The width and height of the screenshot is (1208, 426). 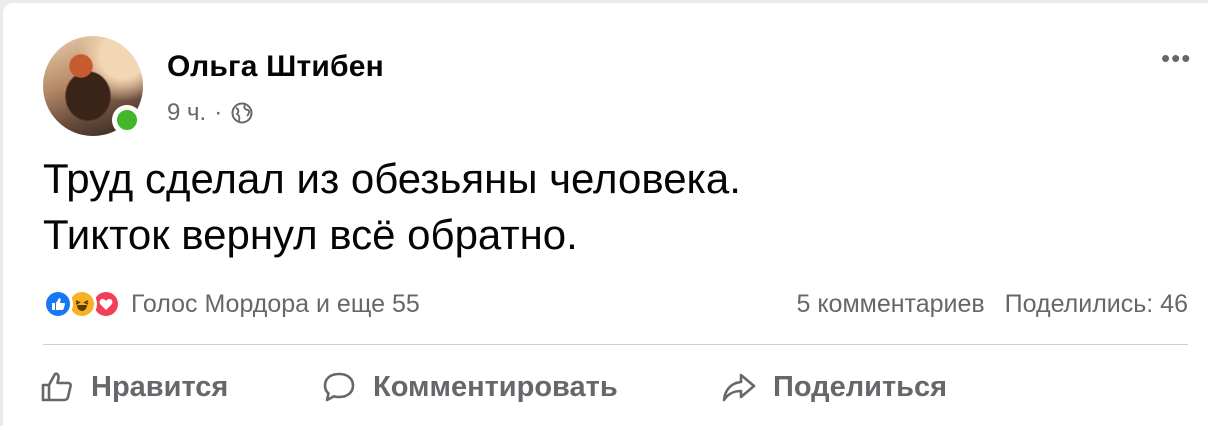 I want to click on post-stats: 5 комментариев Поделились: 46, so click(x=992, y=304).